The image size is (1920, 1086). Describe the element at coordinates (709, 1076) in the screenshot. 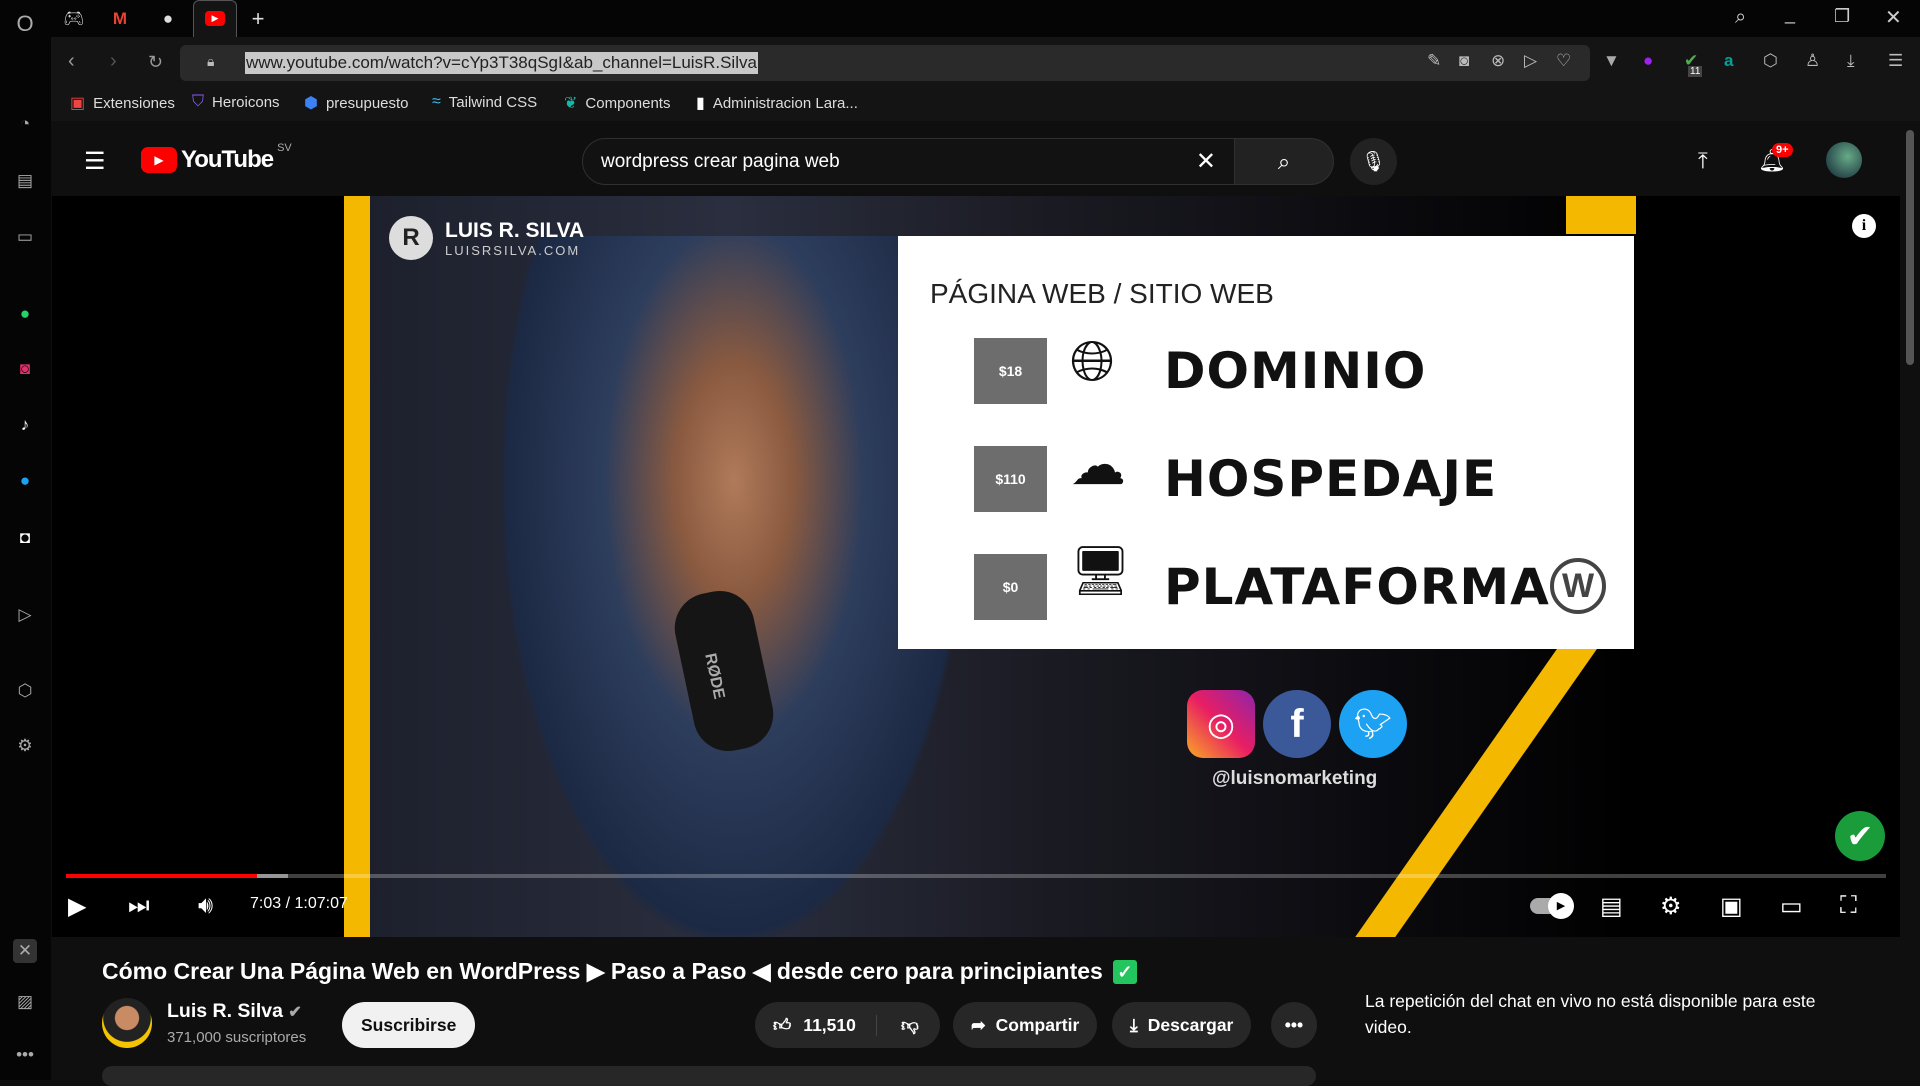

I see `description-box` at that location.